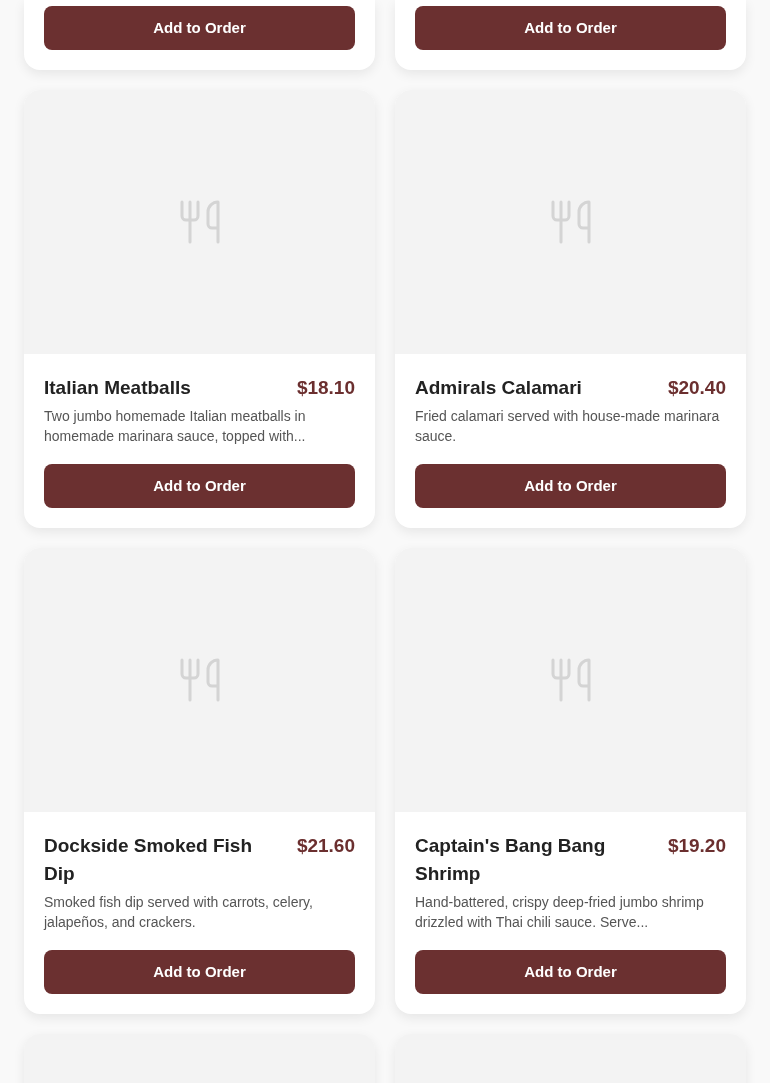  What do you see at coordinates (696, 388) in the screenshot?
I see `item-price: $20.40` at bounding box center [696, 388].